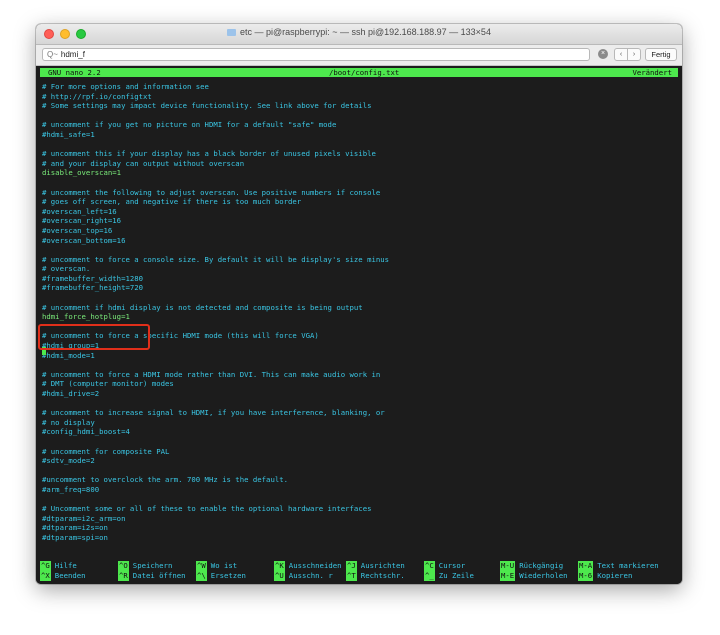 This screenshot has width=720, height=635. I want to click on shortcut-key: ^O, so click(123, 566).